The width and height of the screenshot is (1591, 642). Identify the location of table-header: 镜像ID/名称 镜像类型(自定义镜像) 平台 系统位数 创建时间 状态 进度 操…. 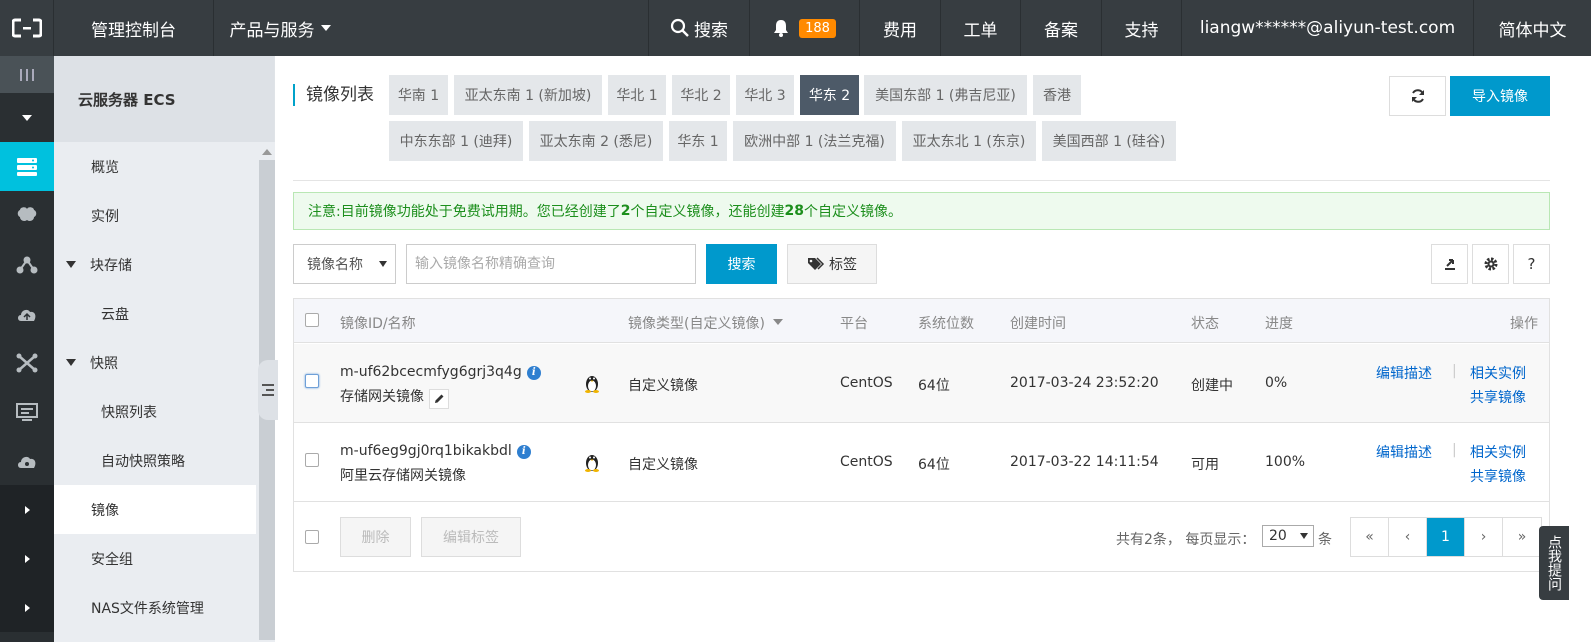
(921, 321).